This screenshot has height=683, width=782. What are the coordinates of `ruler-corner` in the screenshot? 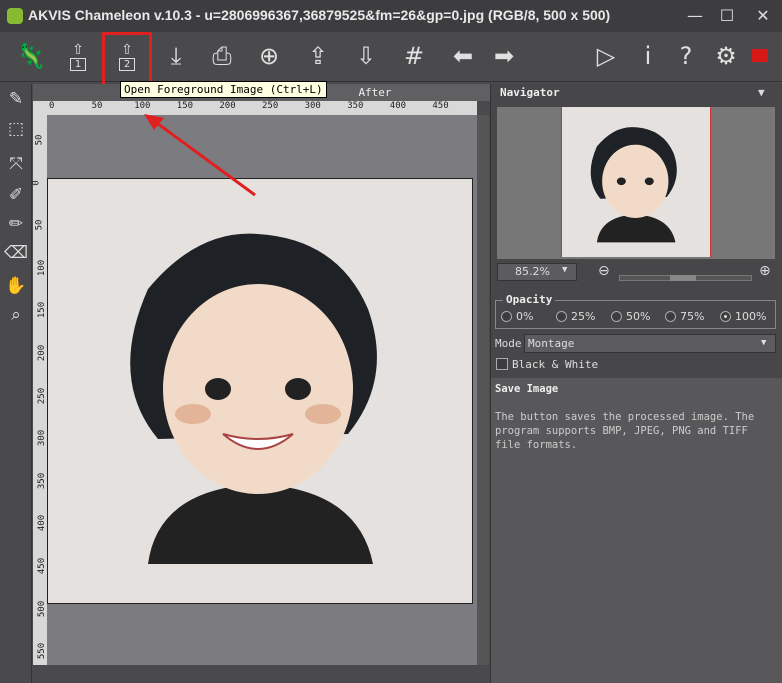 It's located at (40, 108).